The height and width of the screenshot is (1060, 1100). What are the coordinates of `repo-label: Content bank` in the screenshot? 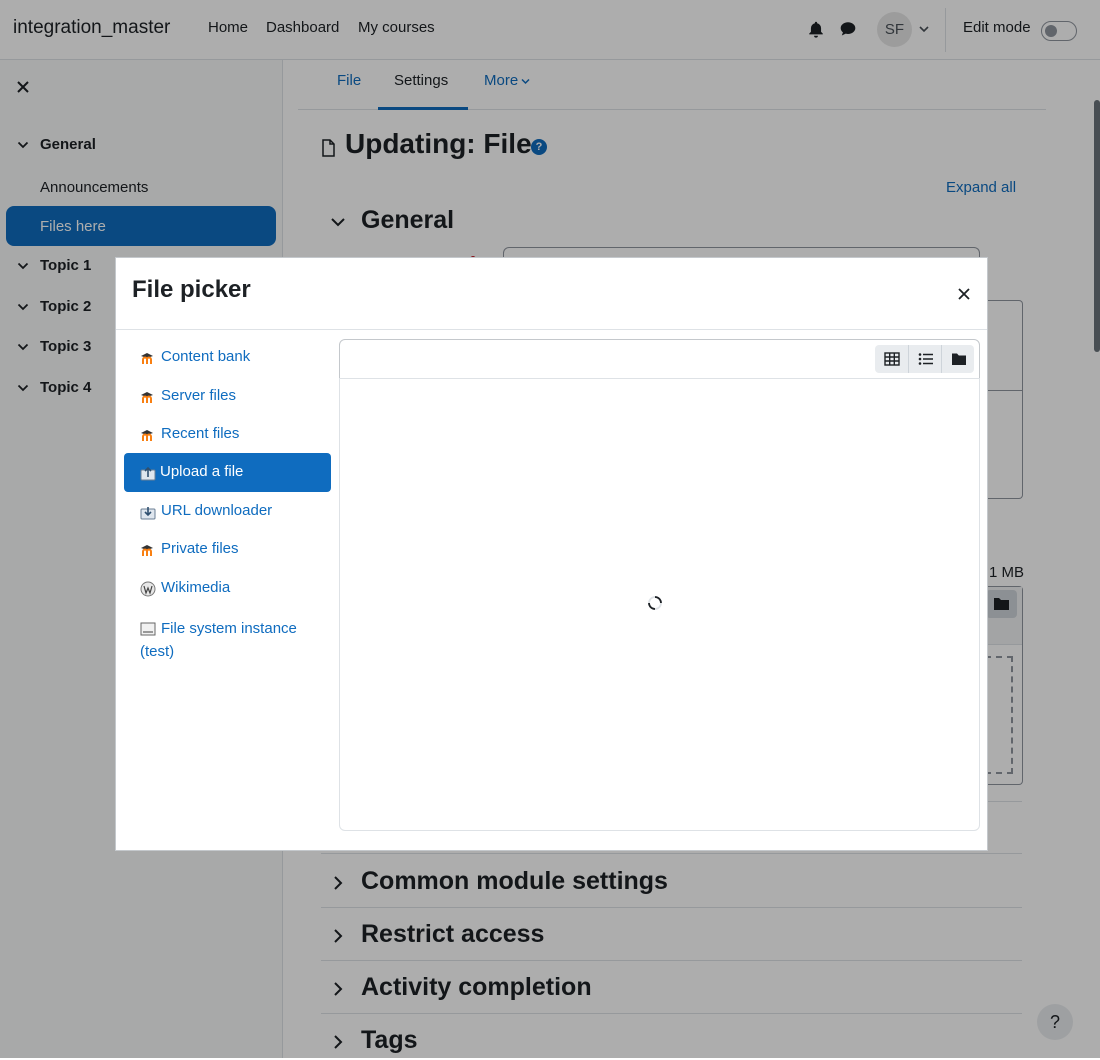 It's located at (206, 356).